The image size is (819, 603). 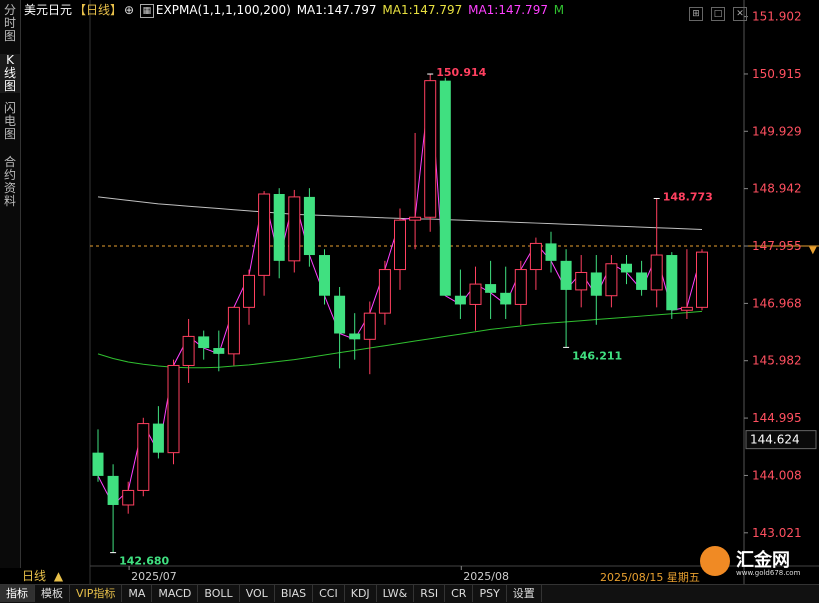 I want to click on window-buttons: ⊞ □ ✕, so click(x=714, y=11).